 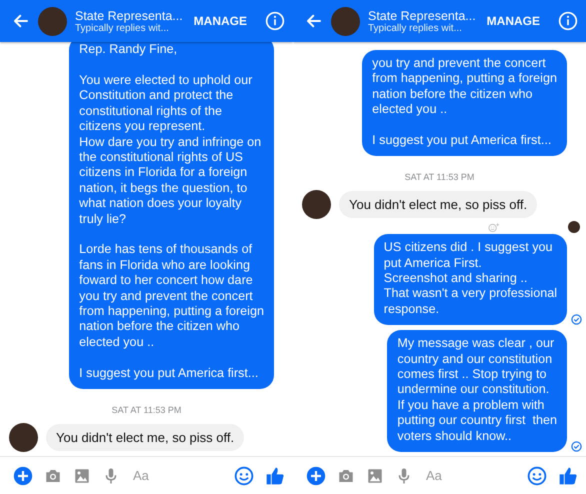 I want to click on message-bubble: My message was clear , our country and our constitution comes first .. Stop trying to undermine our constitution. If you have a problem with putting our country first then voters should know.., so click(x=477, y=391).